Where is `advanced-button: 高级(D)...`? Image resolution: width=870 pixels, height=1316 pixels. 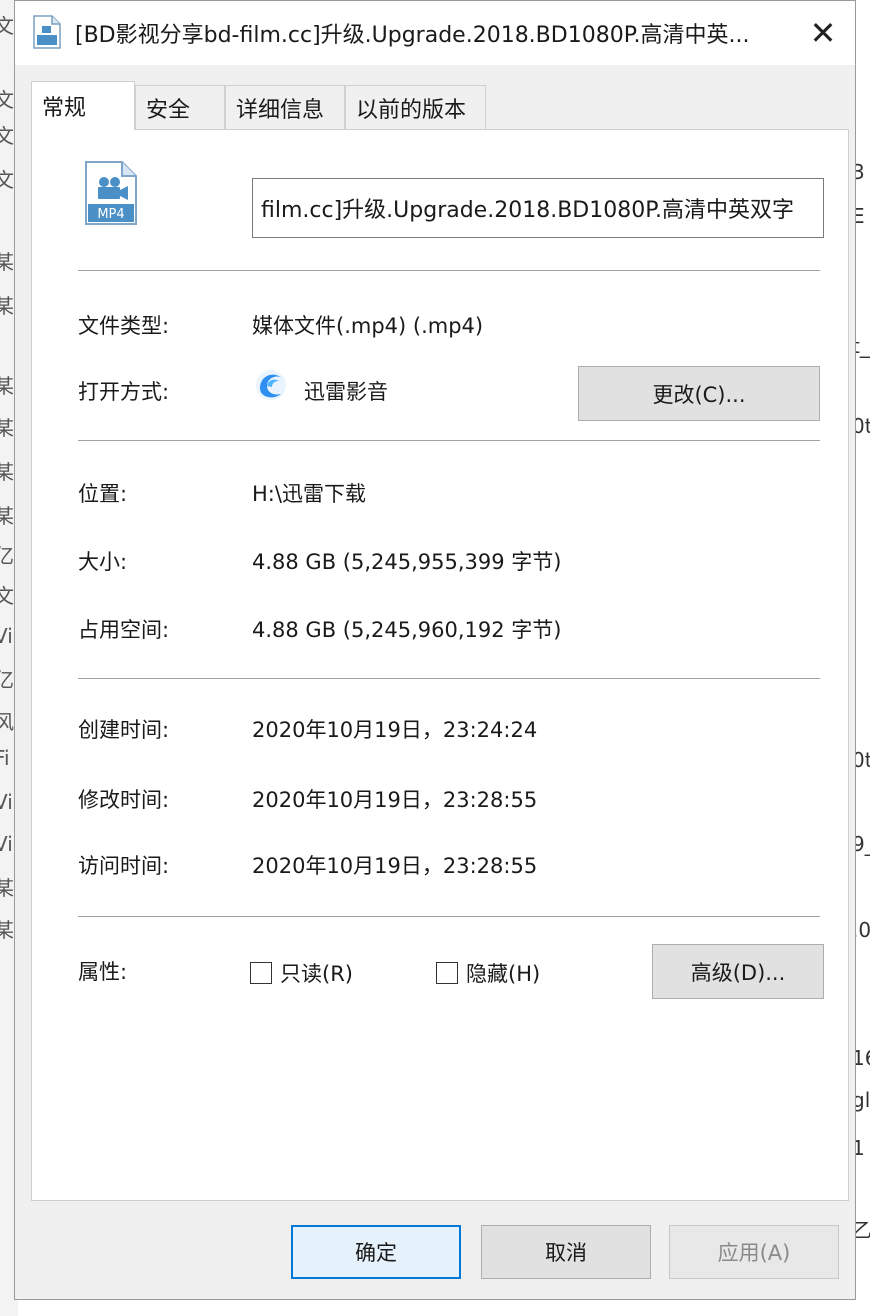
advanced-button: 高级(D)... is located at coordinates (738, 971).